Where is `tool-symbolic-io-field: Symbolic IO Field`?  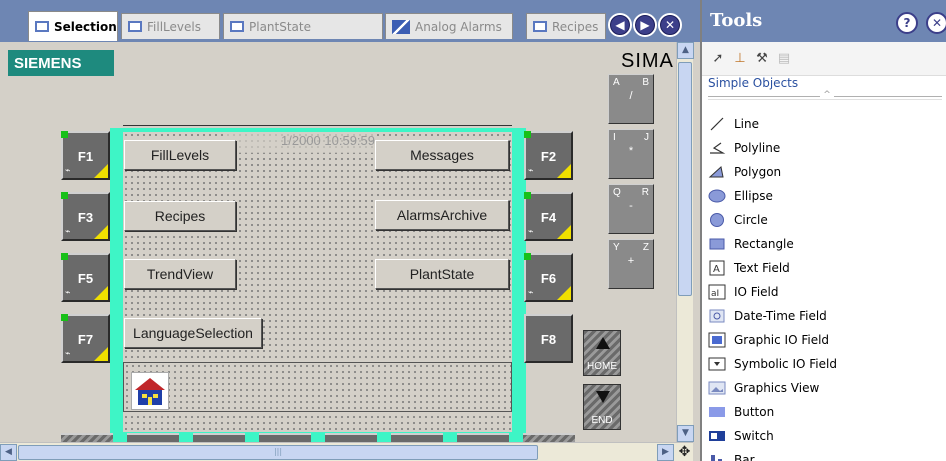 tool-symbolic-io-field: Symbolic IO Field is located at coordinates (826, 364).